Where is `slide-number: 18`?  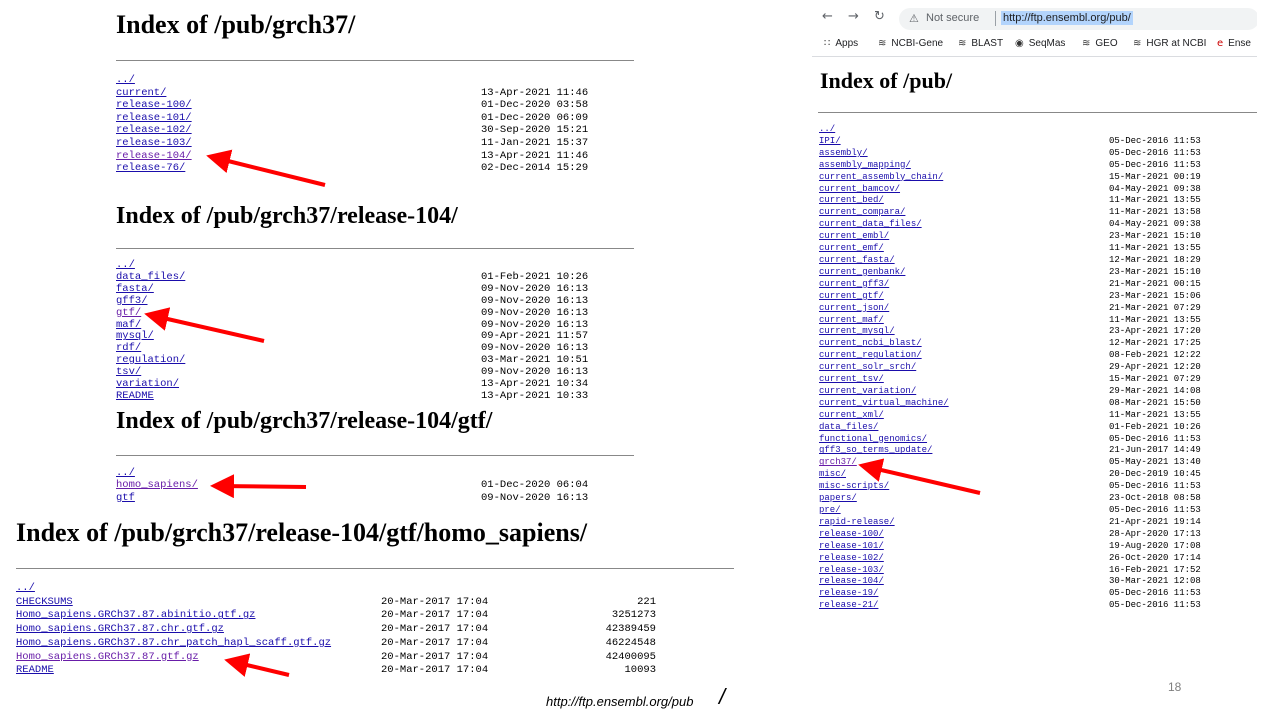
slide-number: 18 is located at coordinates (1175, 687).